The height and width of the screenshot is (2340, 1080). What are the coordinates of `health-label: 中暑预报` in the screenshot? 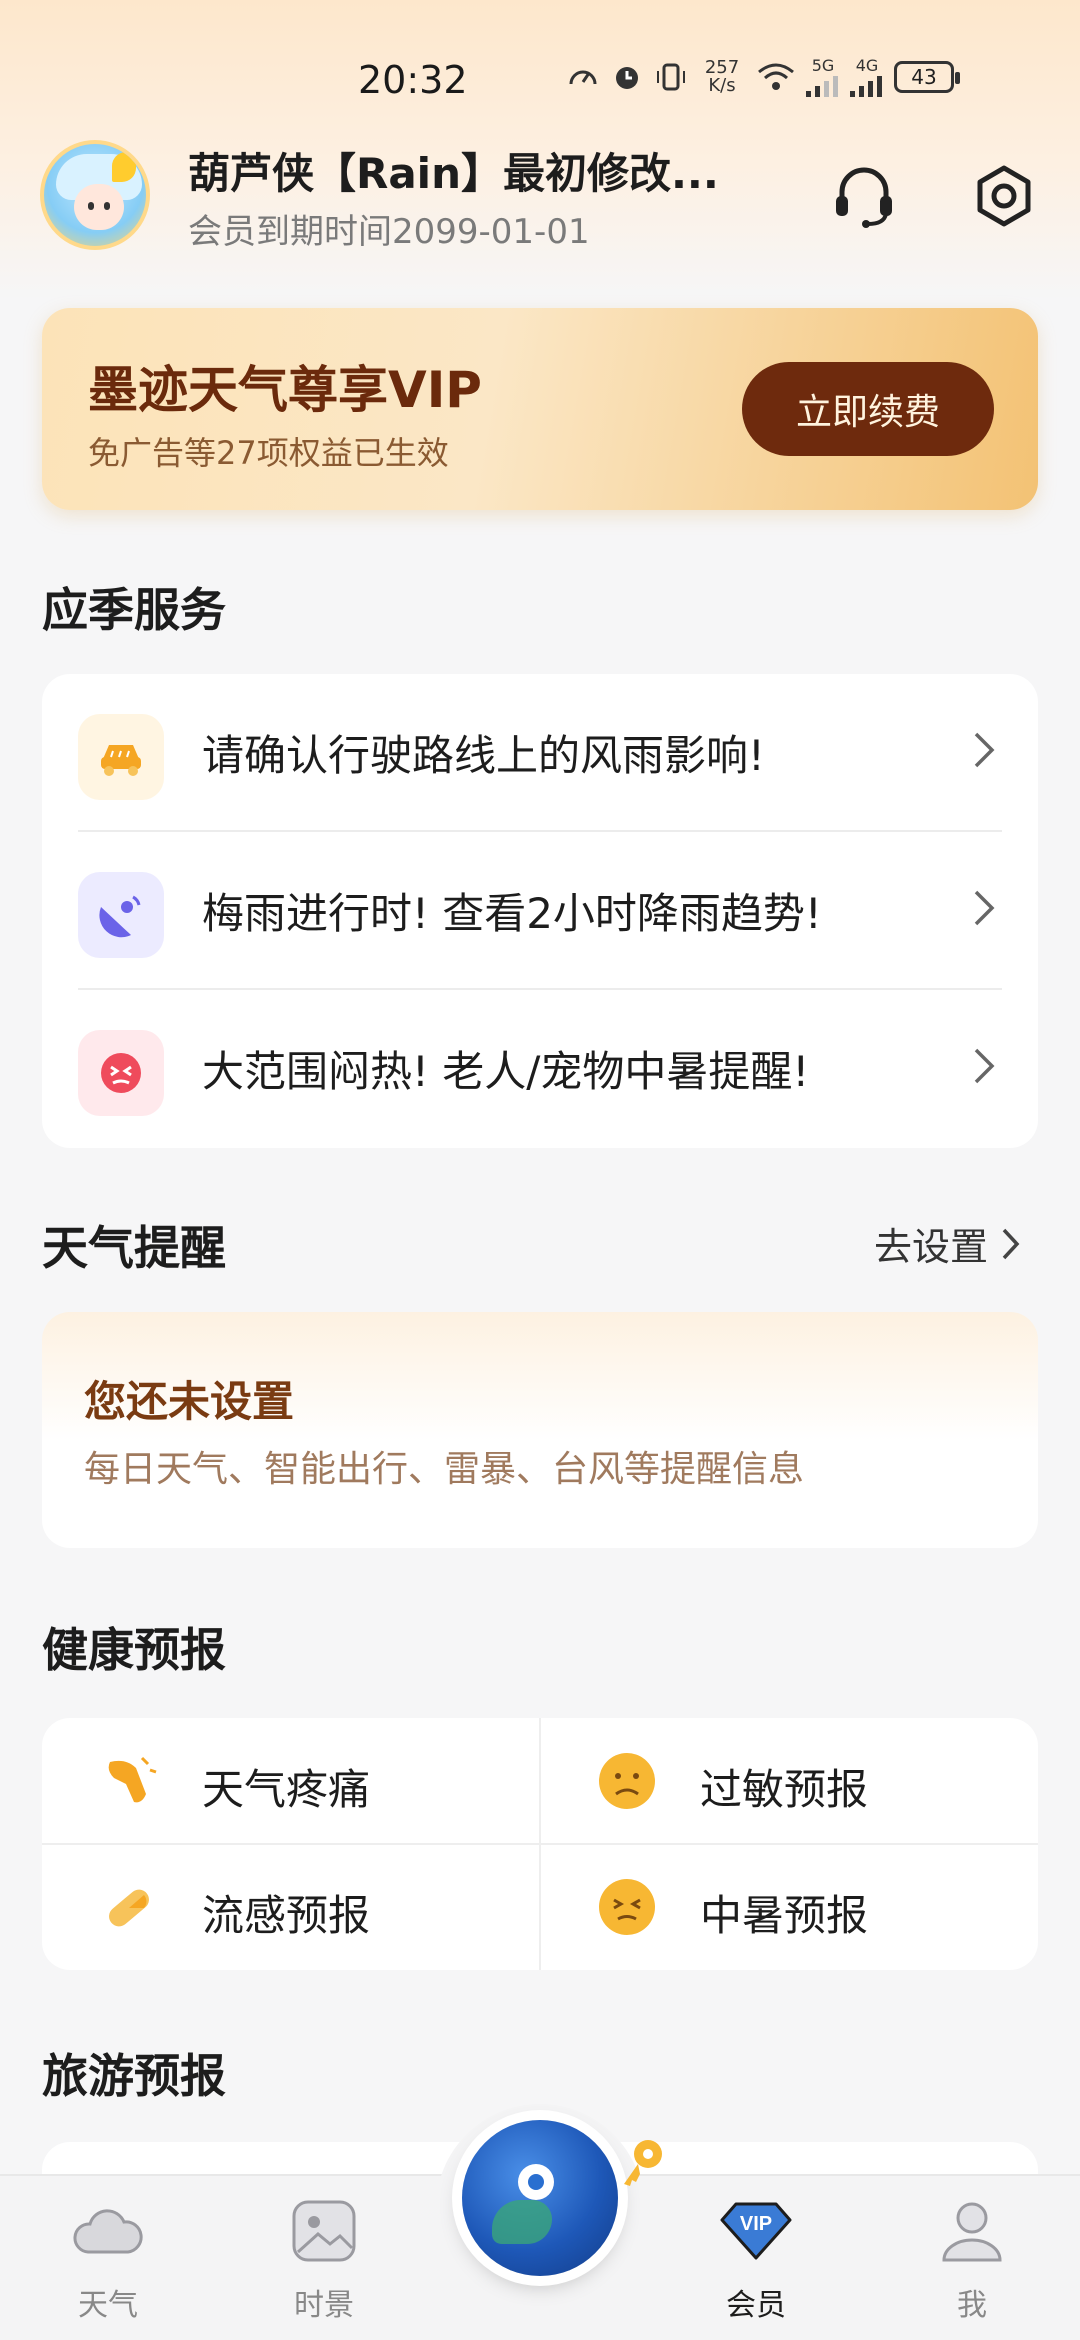 It's located at (784, 1915).